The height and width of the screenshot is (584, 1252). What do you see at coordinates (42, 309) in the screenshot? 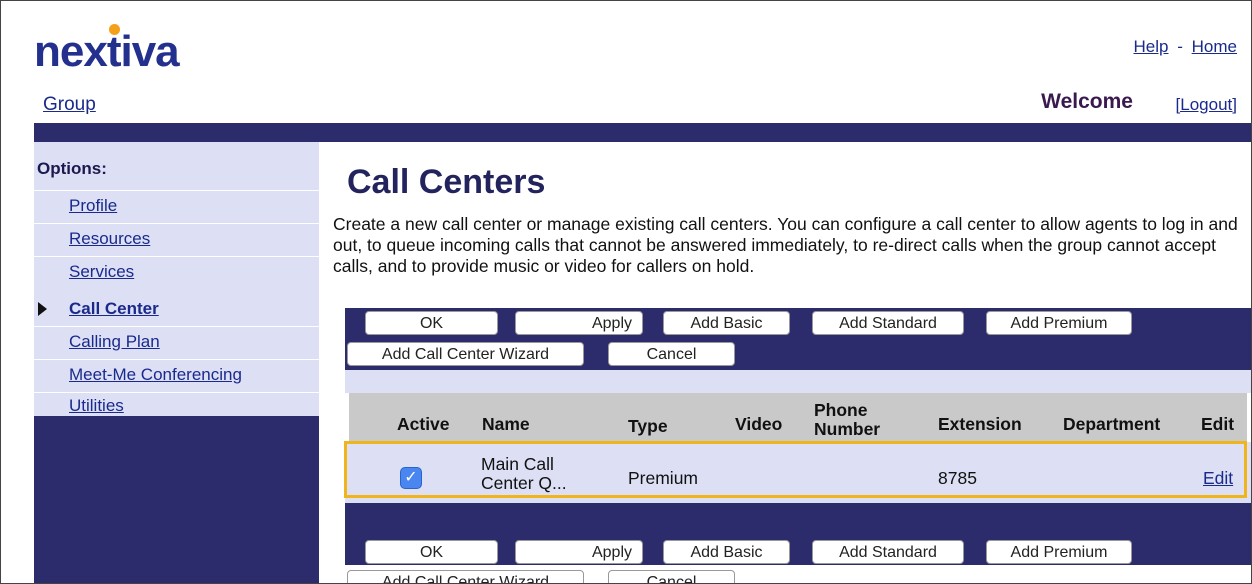
I see `current-arrow-icon` at bounding box center [42, 309].